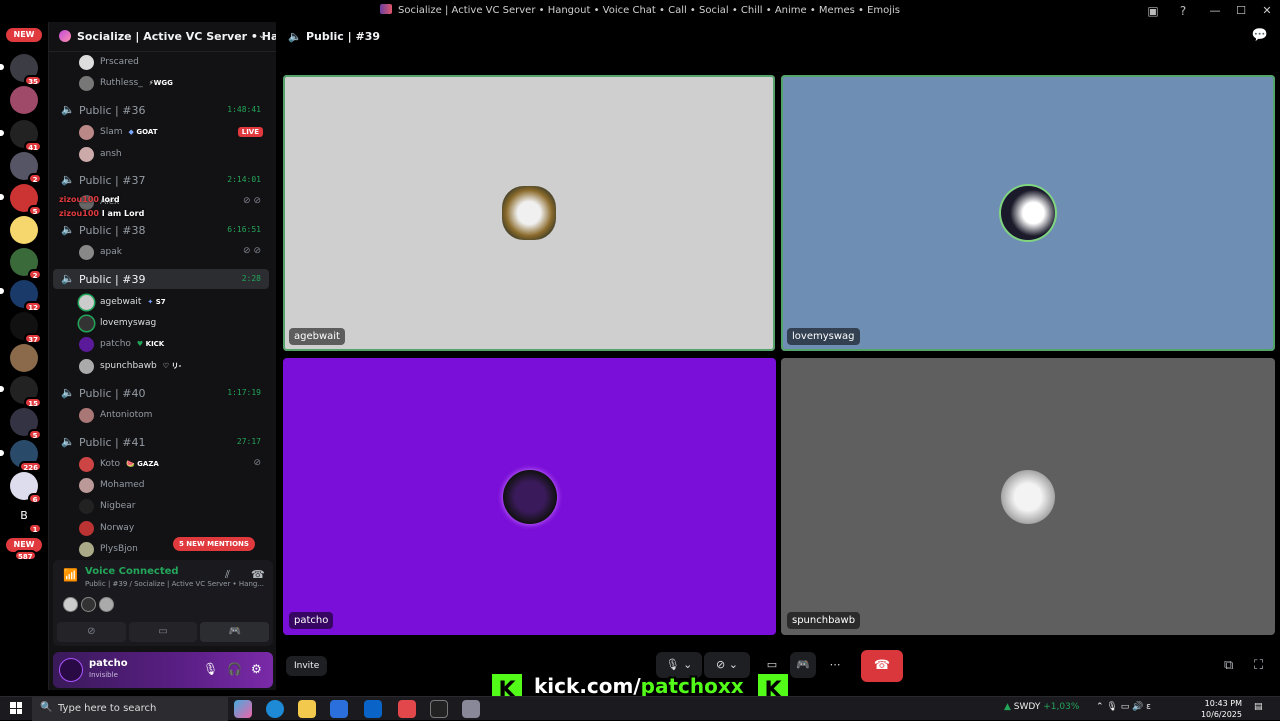 The height and width of the screenshot is (721, 1280). I want to click on voice-member: patcho ♥ KICK, so click(174, 345).